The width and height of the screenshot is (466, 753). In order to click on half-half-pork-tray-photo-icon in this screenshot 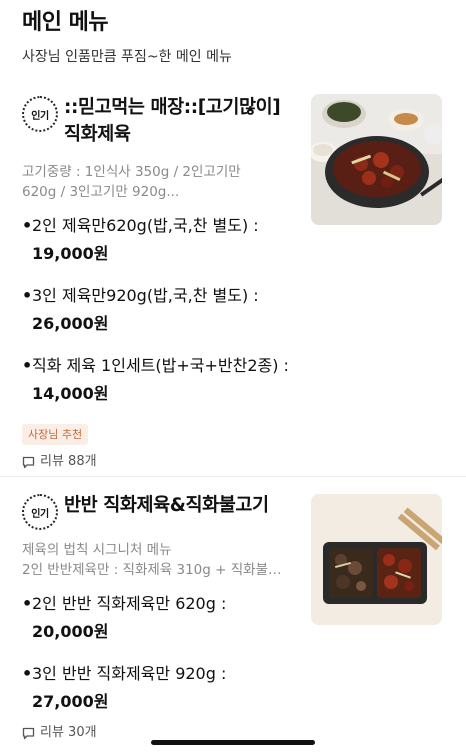, I will do `click(376, 559)`.